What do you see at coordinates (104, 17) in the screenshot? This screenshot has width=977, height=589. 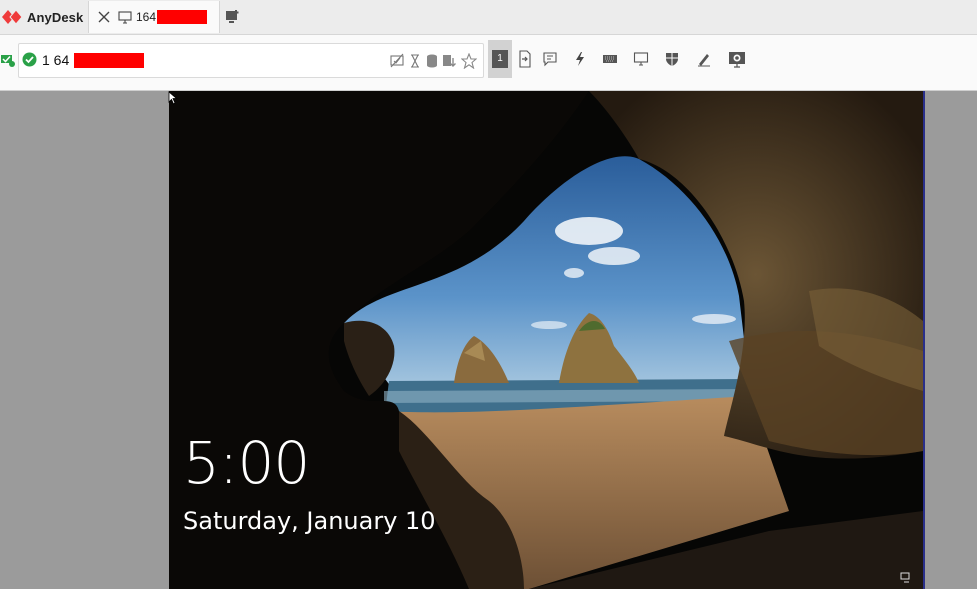 I see `close-icon` at bounding box center [104, 17].